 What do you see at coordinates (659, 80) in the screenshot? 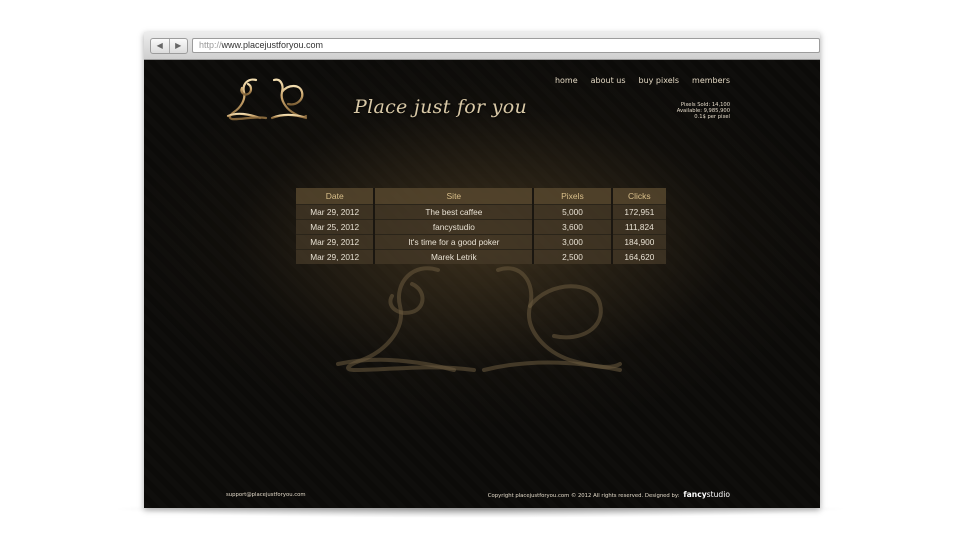
I see `nav-buy-pixels: buy pixels` at bounding box center [659, 80].